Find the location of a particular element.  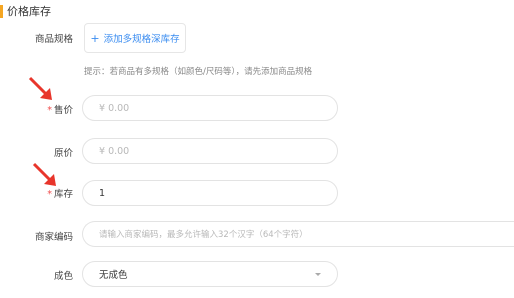

spec-hint: 提示：若商品有多规格（如颜色/尺码等），请先添加商品规格 is located at coordinates (198, 72).